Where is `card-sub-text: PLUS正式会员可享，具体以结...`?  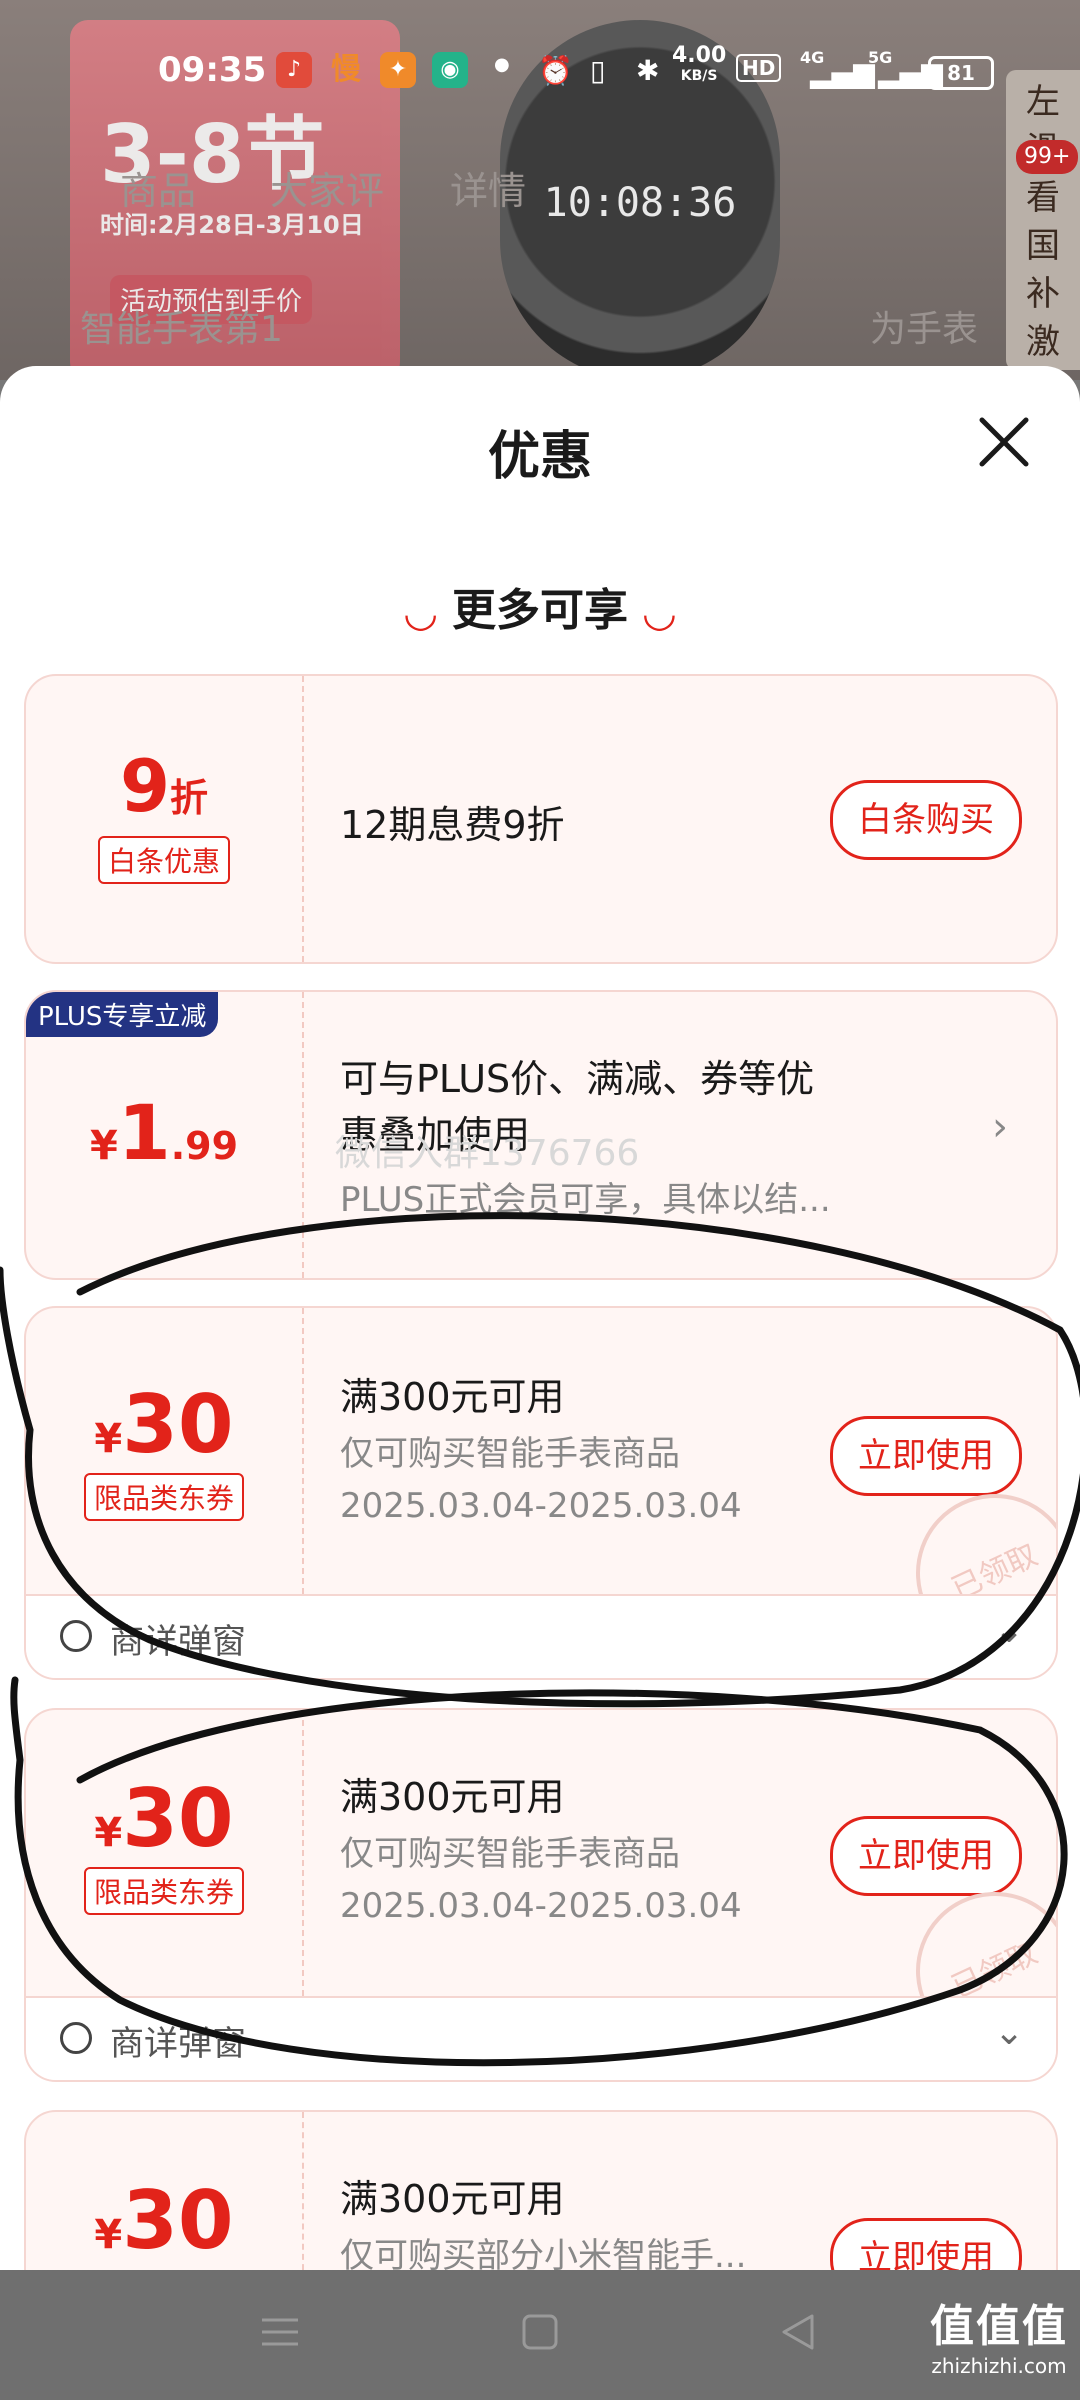
card-sub-text: PLUS正式会员可享，具体以结... is located at coordinates (585, 1200).